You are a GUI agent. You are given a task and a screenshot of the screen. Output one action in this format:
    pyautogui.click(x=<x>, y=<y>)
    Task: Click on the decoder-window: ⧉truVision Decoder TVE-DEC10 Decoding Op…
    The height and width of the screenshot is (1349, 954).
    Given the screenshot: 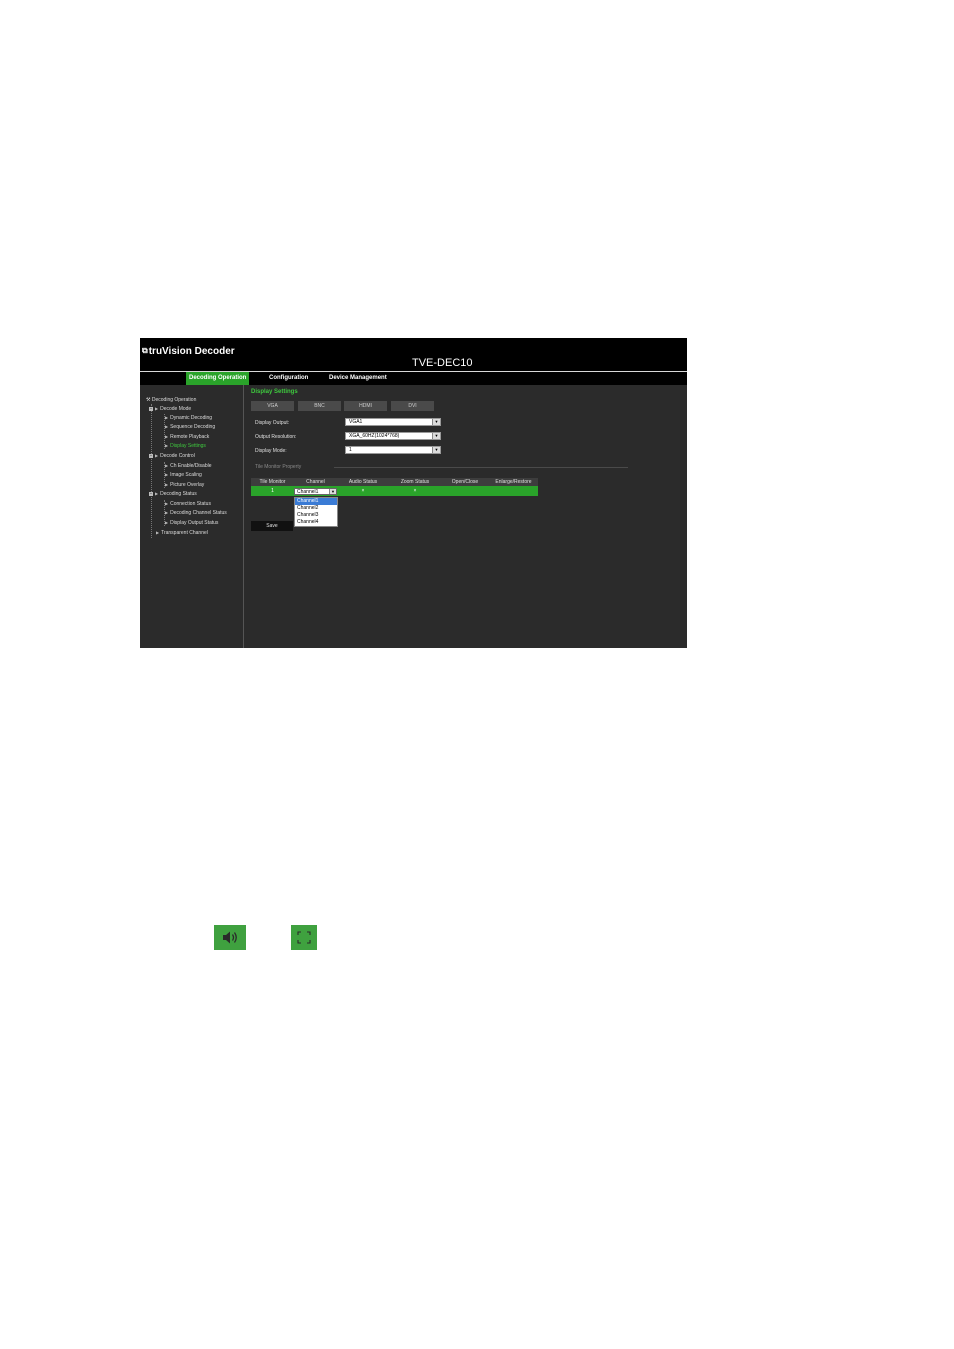 What is the action you would take?
    pyautogui.click(x=413, y=493)
    